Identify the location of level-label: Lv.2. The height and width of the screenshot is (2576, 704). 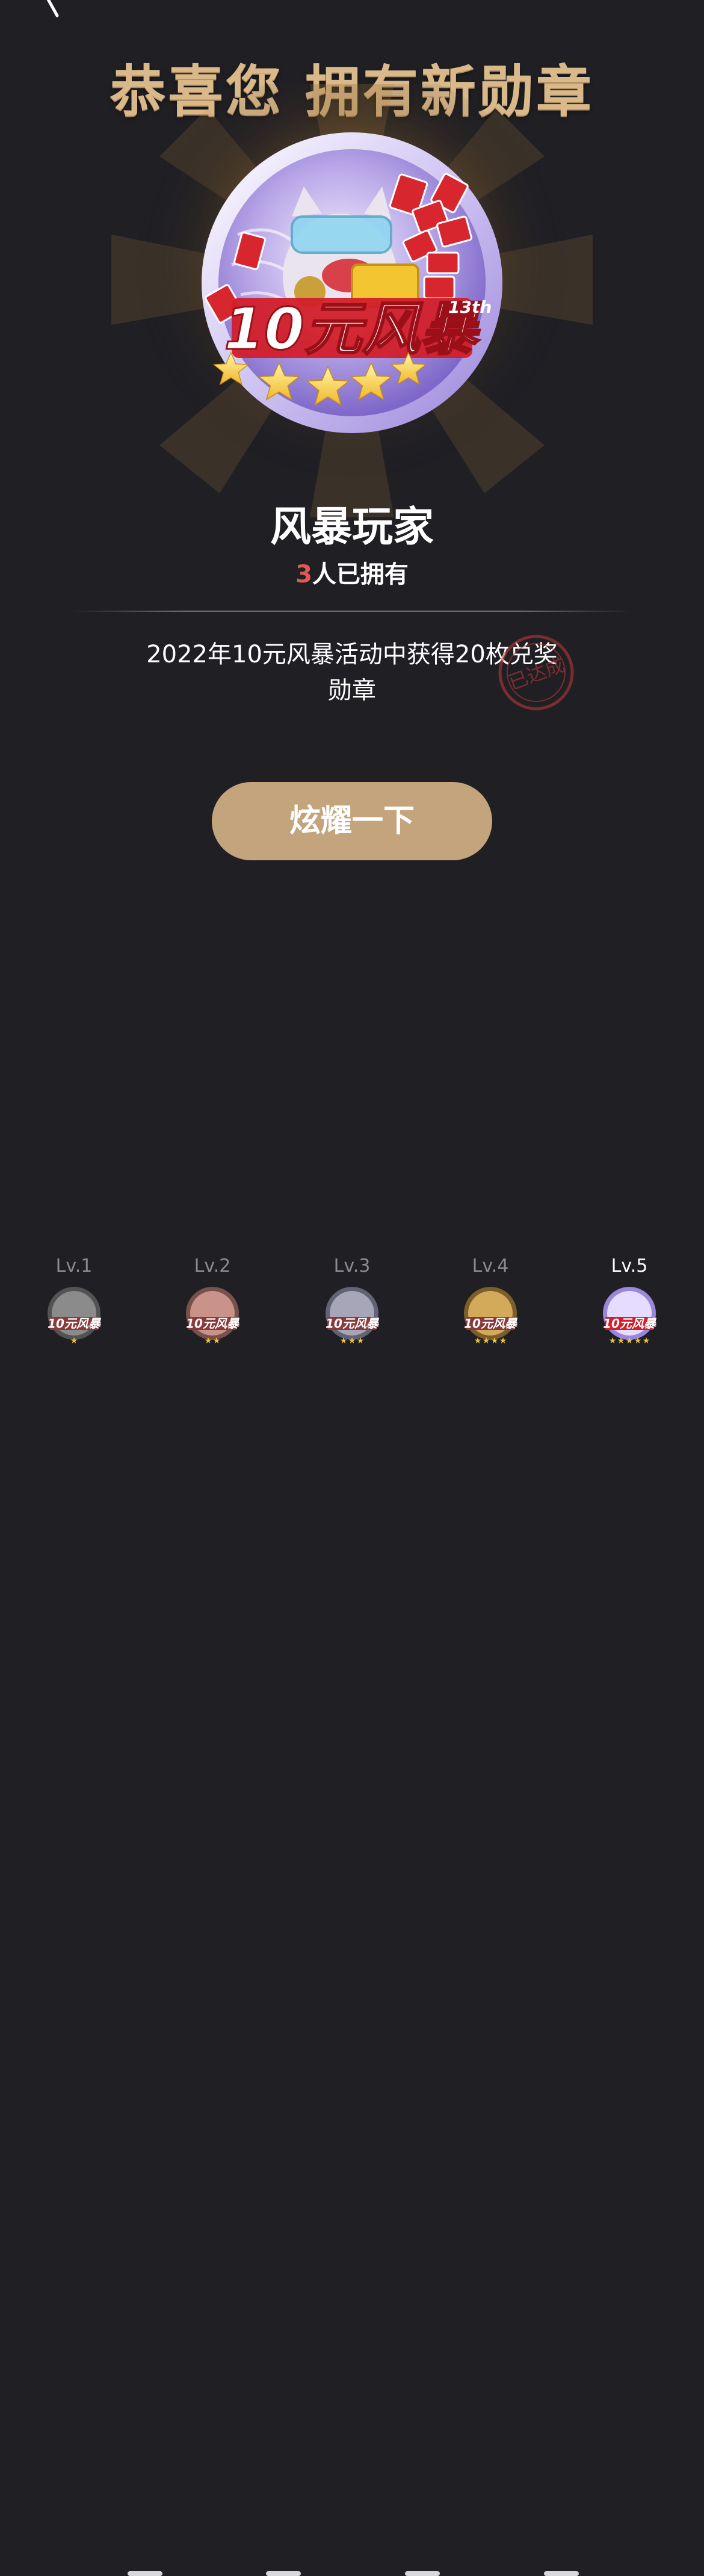
(212, 1266).